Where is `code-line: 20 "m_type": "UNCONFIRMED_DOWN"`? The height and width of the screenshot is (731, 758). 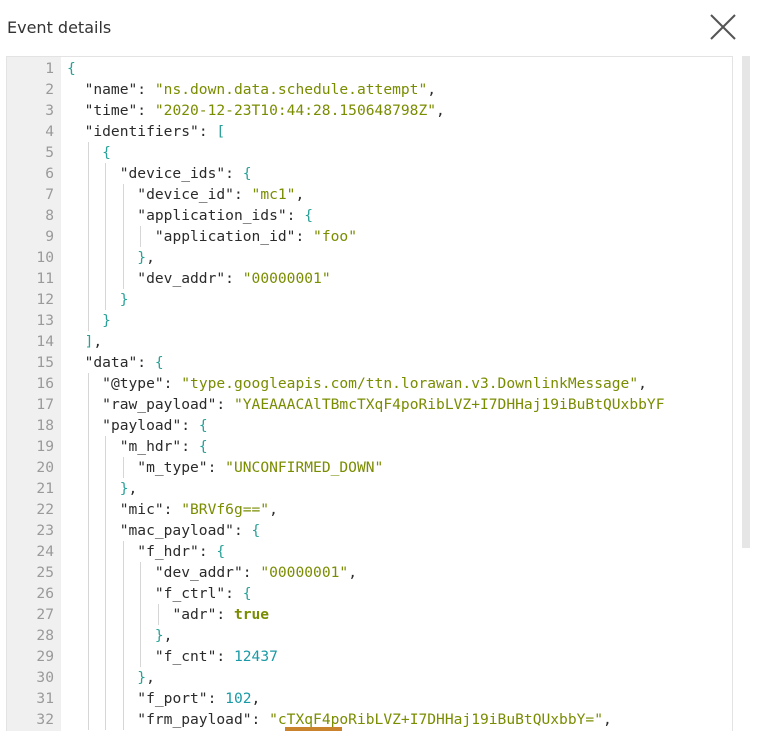 code-line: 20 "m_type": "UNCONFIRMED_DOWN" is located at coordinates (369, 467).